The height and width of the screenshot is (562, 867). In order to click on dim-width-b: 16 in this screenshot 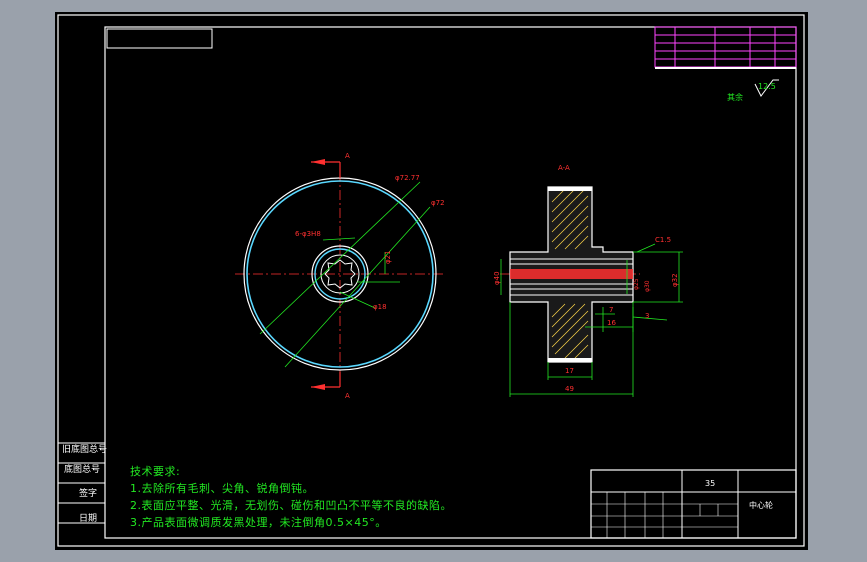, I will do `click(611, 323)`.